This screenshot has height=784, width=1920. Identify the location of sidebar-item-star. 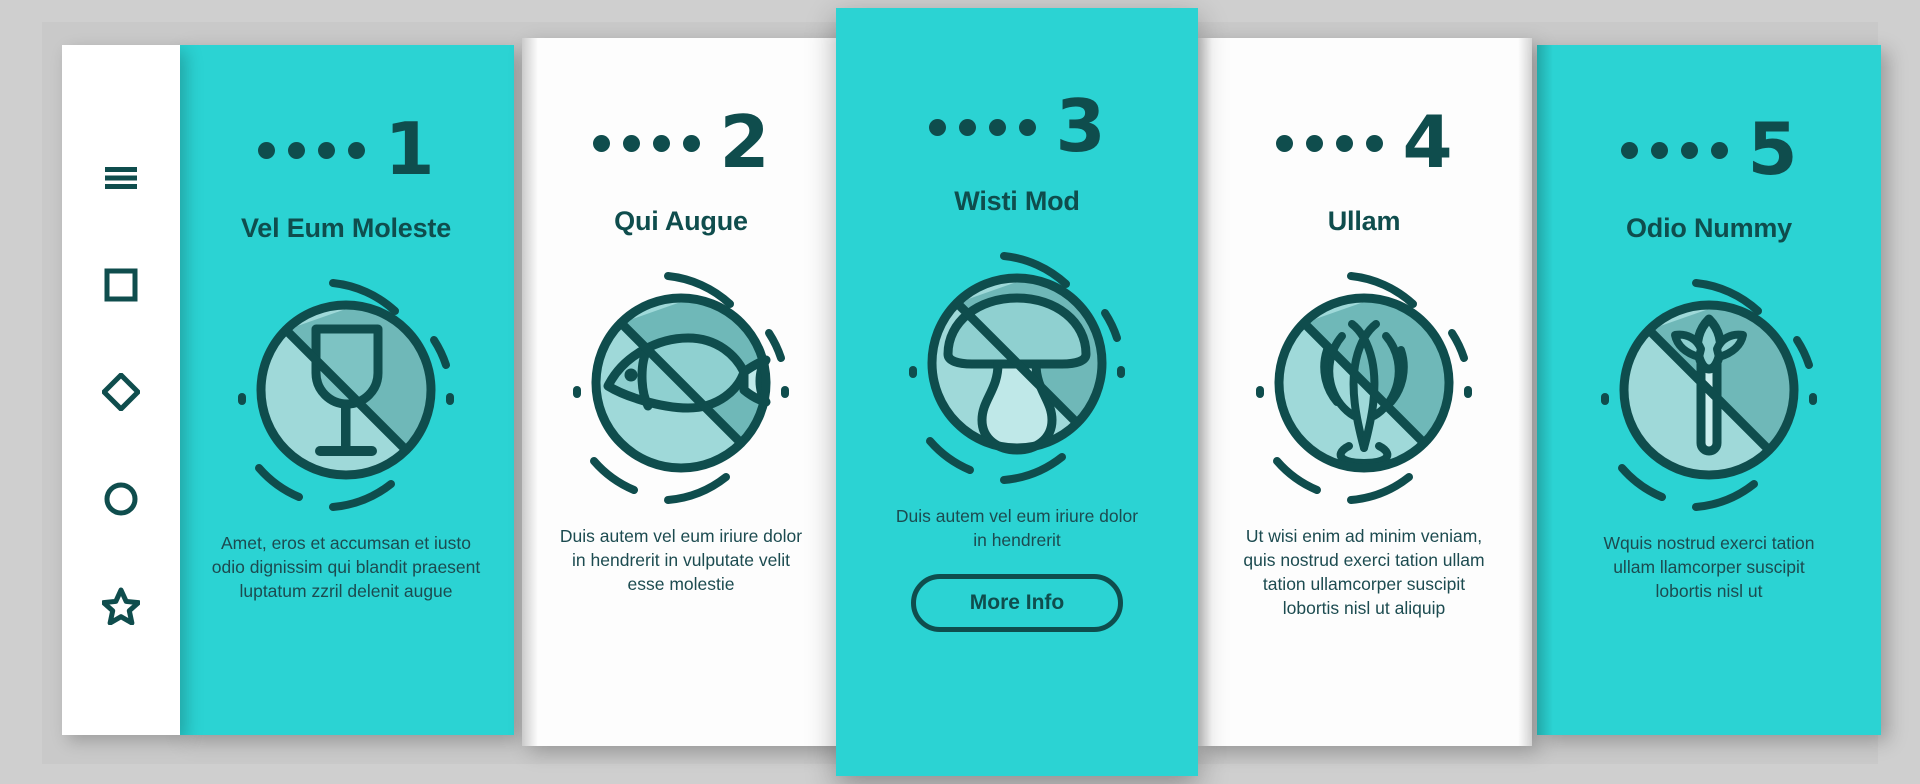
(121, 606).